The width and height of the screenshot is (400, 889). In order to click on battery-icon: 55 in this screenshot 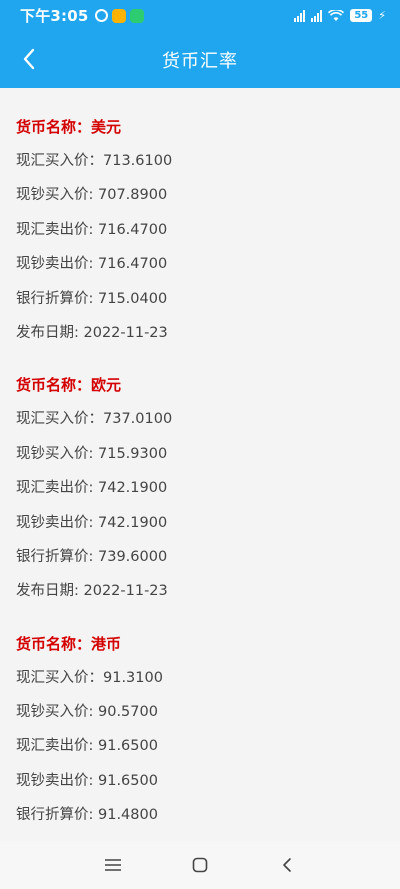, I will do `click(361, 15)`.